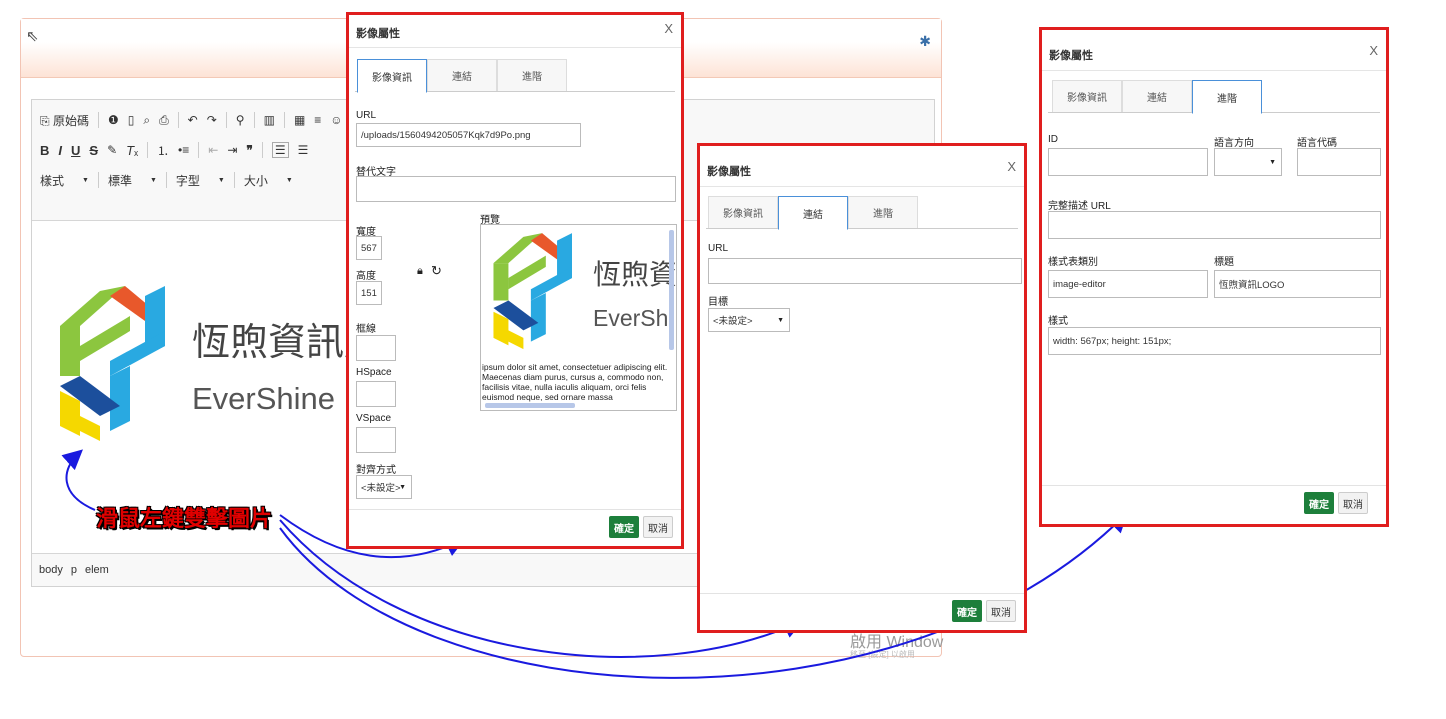 This screenshot has height=719, width=1446. I want to click on language-direction-select, so click(1248, 162).